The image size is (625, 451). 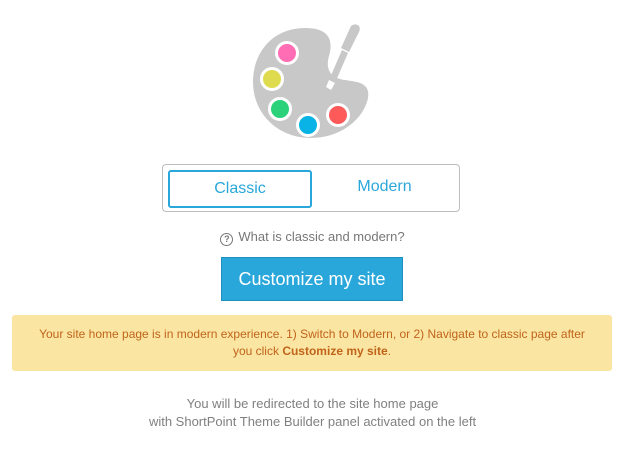 I want to click on experience-toggle: Classic Modern, so click(x=311, y=188).